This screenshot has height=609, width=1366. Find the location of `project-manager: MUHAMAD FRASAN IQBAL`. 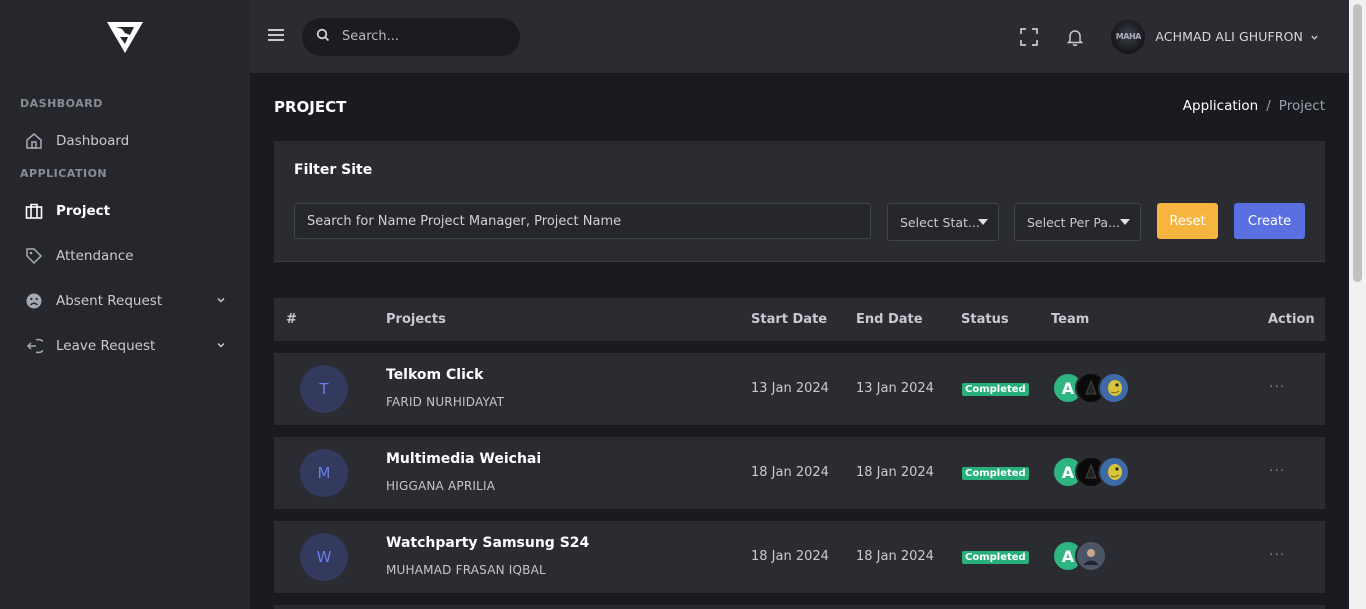

project-manager: MUHAMAD FRASAN IQBAL is located at coordinates (466, 570).